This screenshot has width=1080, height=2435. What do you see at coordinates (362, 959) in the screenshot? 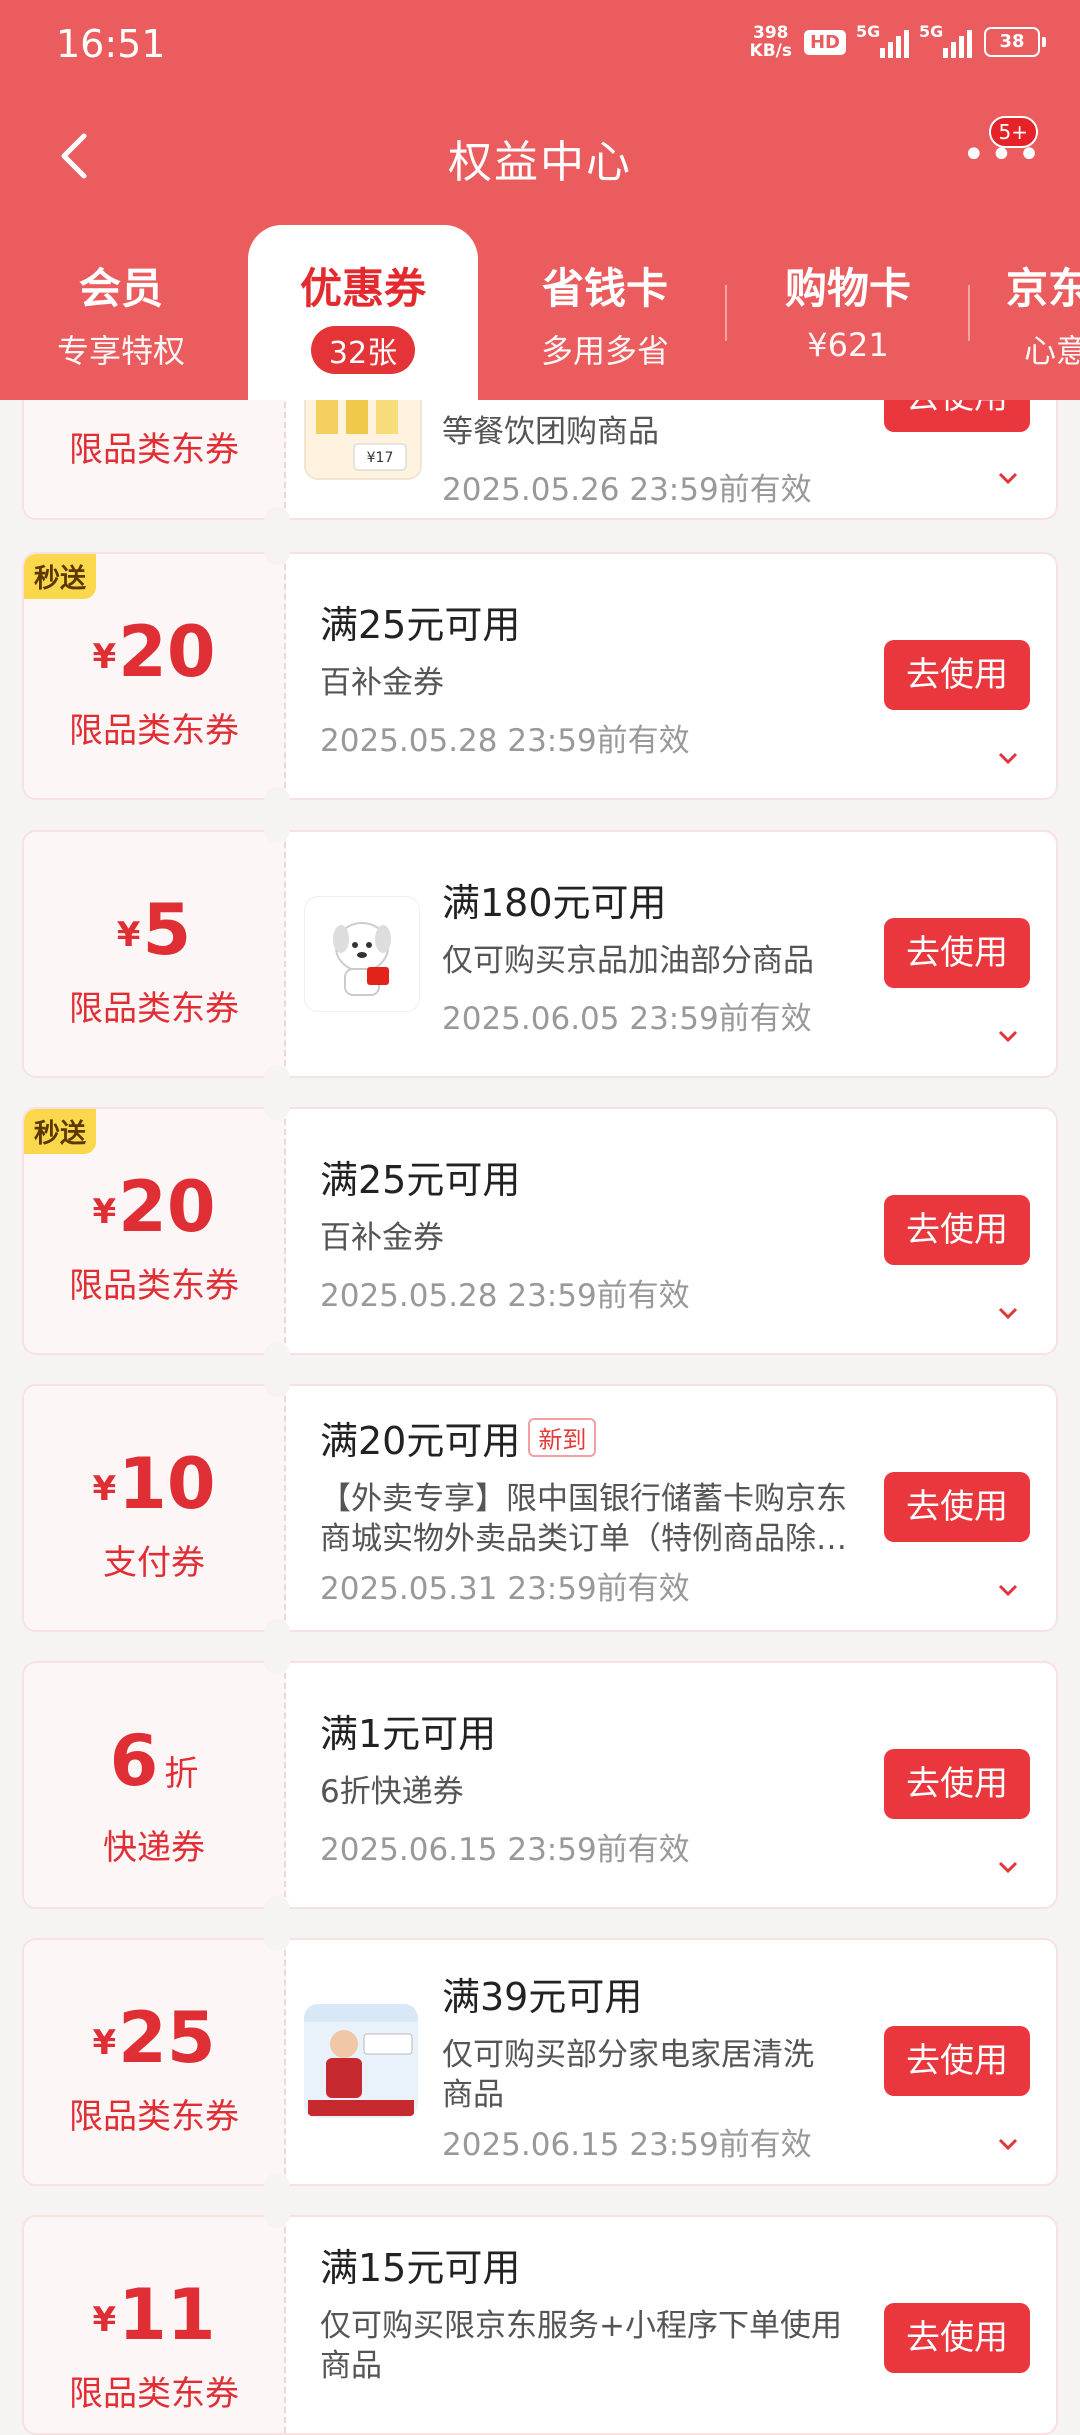
I see `joy-mascot-image` at bounding box center [362, 959].